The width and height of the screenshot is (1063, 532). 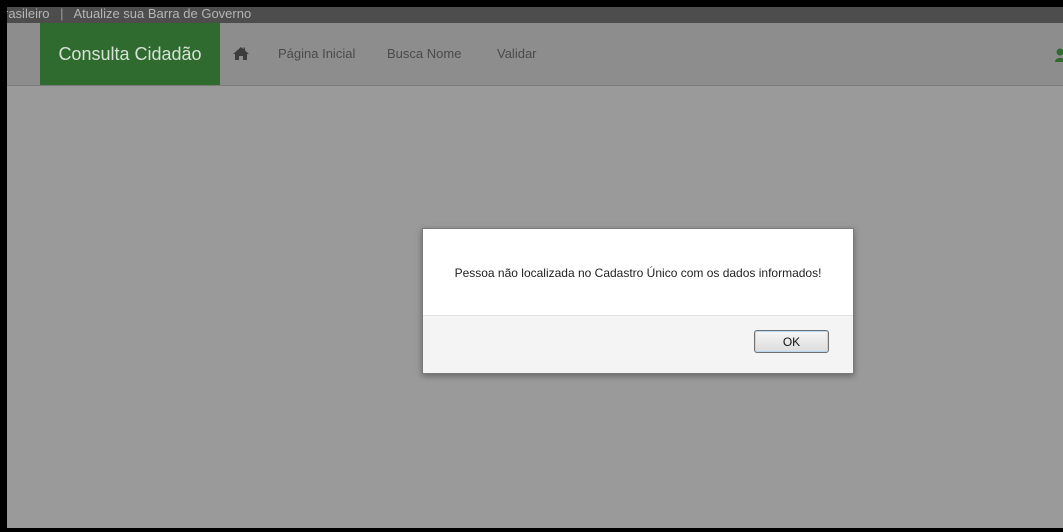 I want to click on nav-validar: Validar, so click(x=517, y=54).